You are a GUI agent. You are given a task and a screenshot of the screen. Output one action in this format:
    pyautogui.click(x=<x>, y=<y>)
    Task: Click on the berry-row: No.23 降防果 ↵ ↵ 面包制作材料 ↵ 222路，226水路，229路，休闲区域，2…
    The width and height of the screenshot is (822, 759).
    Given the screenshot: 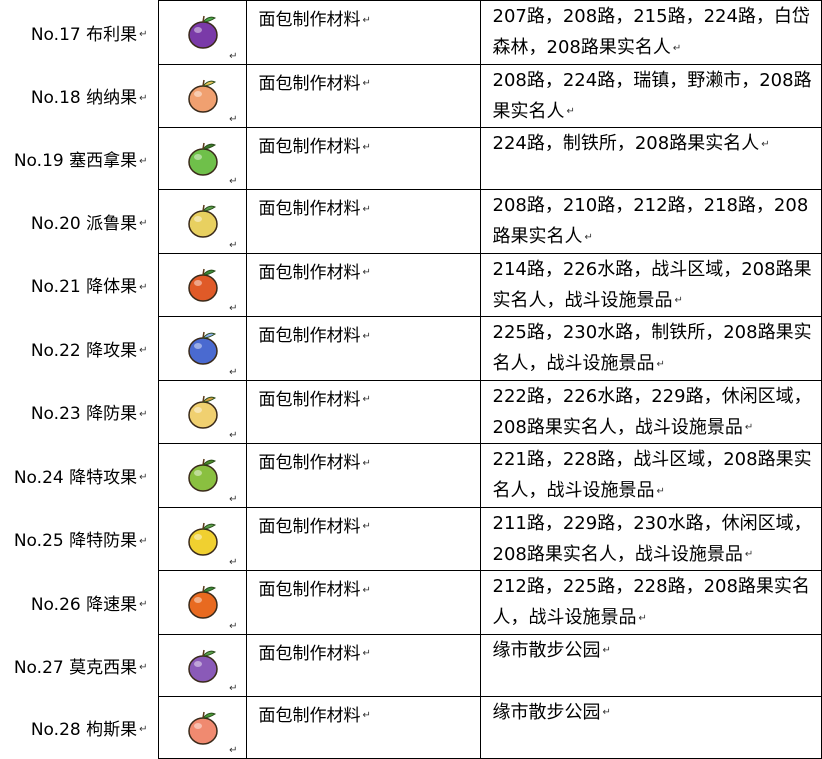 What is the action you would take?
    pyautogui.click(x=411, y=411)
    